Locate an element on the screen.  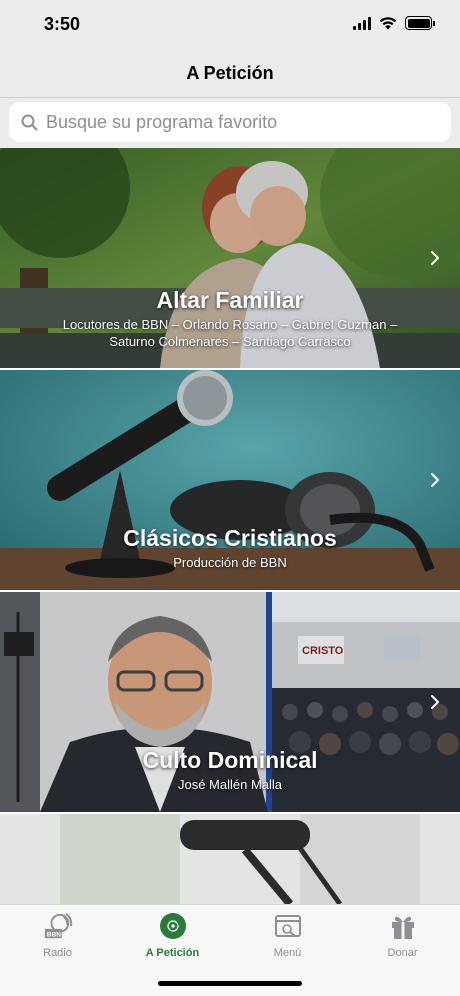
status-time: 3:50 is located at coordinates (62, 24).